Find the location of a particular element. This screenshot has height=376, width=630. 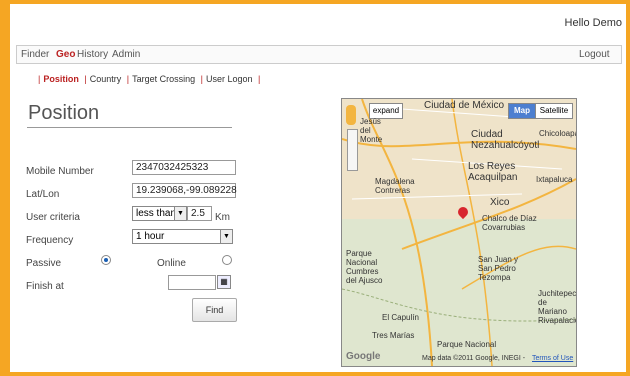

title-divider is located at coordinates (129, 127).